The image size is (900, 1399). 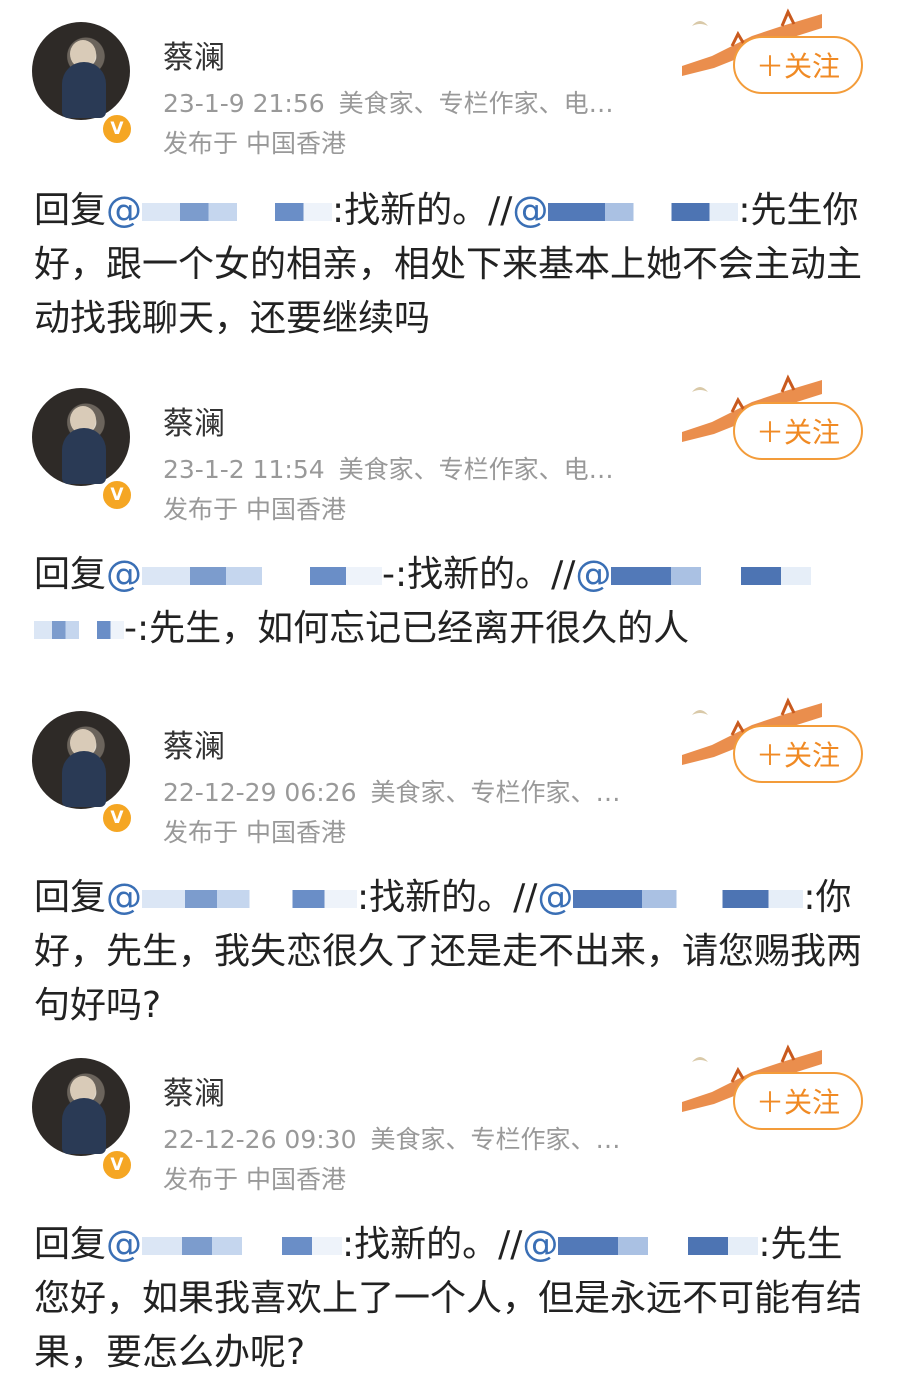 I want to click on post-time: 22-12-29 06:26, so click(x=260, y=792).